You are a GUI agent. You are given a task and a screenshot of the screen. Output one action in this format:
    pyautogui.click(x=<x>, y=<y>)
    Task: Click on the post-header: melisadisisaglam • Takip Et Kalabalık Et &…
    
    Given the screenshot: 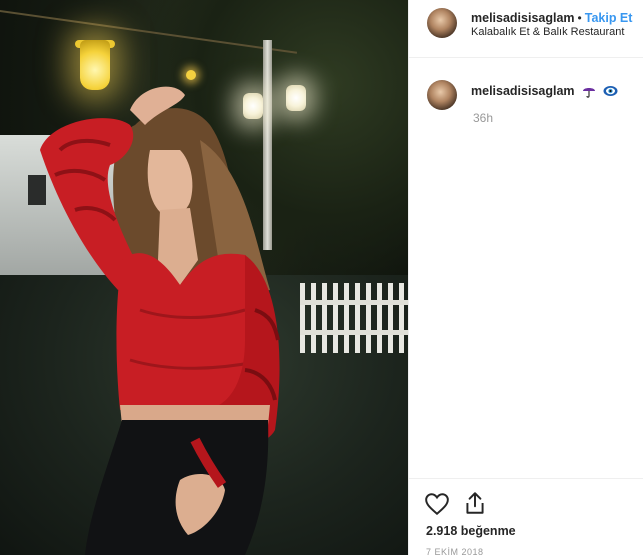 What is the action you would take?
    pyautogui.click(x=526, y=29)
    